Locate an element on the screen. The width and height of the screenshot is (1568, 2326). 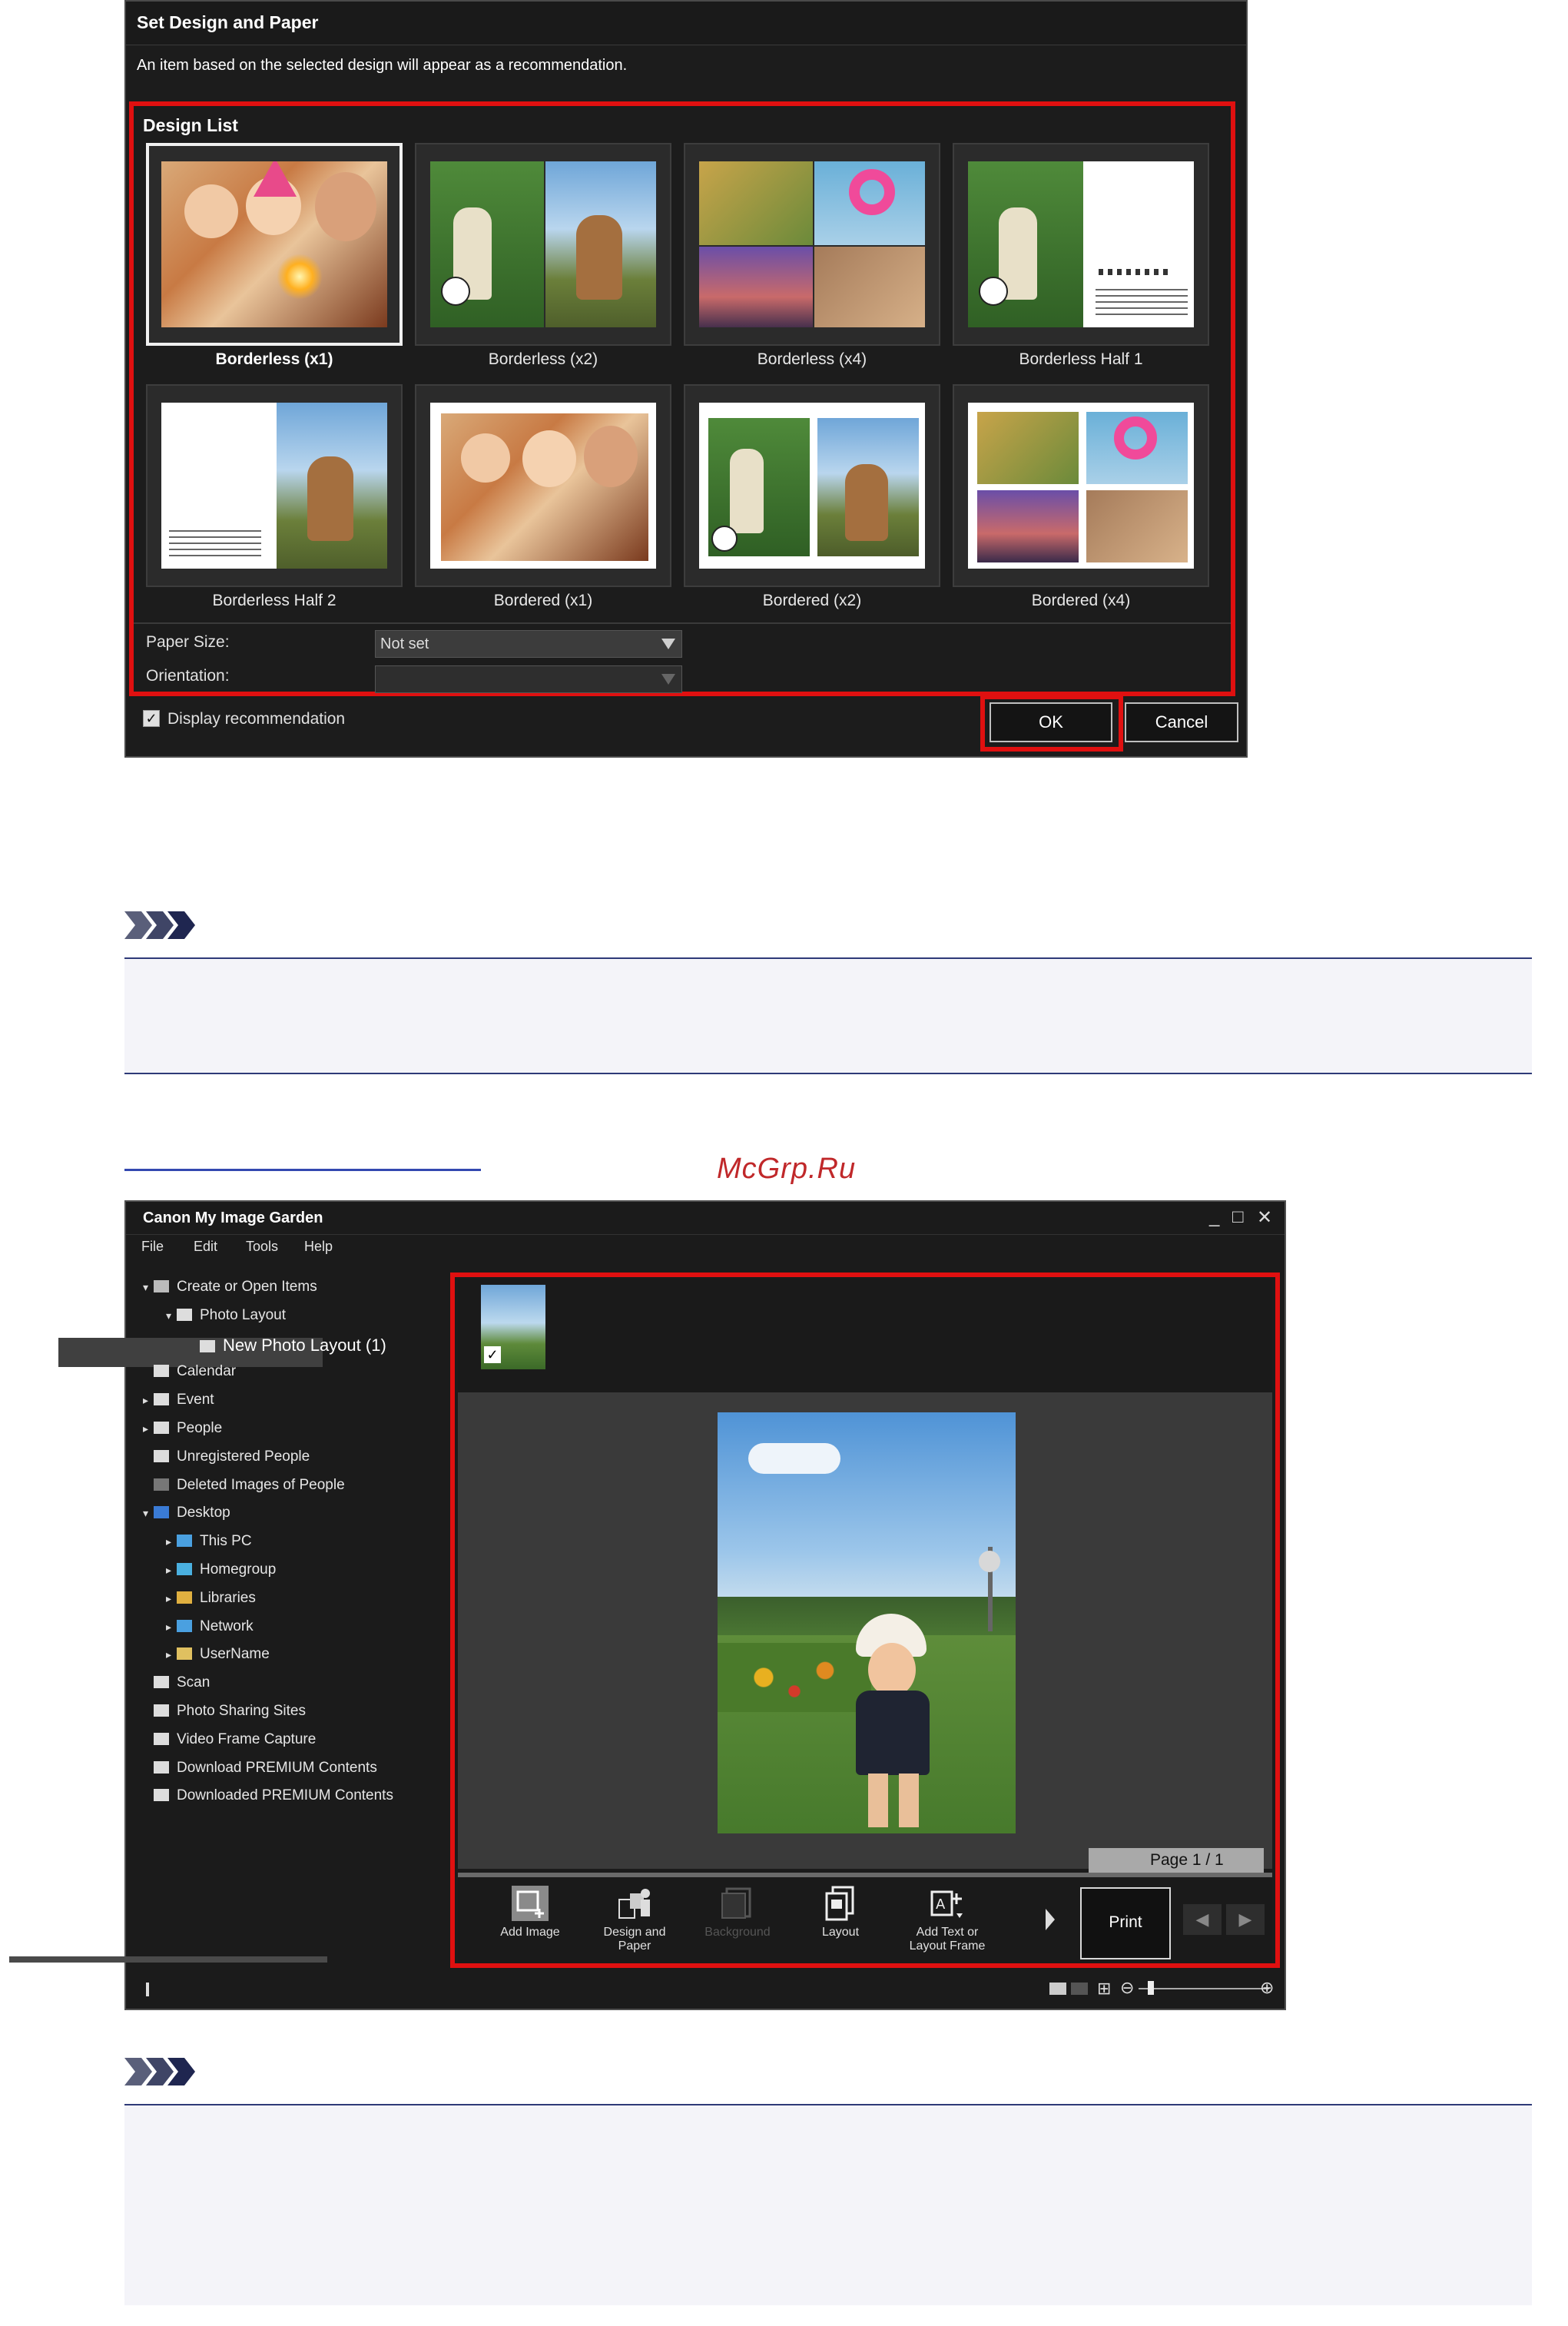
sidebar-item: ▾ Desktop is located at coordinates (186, 1513).